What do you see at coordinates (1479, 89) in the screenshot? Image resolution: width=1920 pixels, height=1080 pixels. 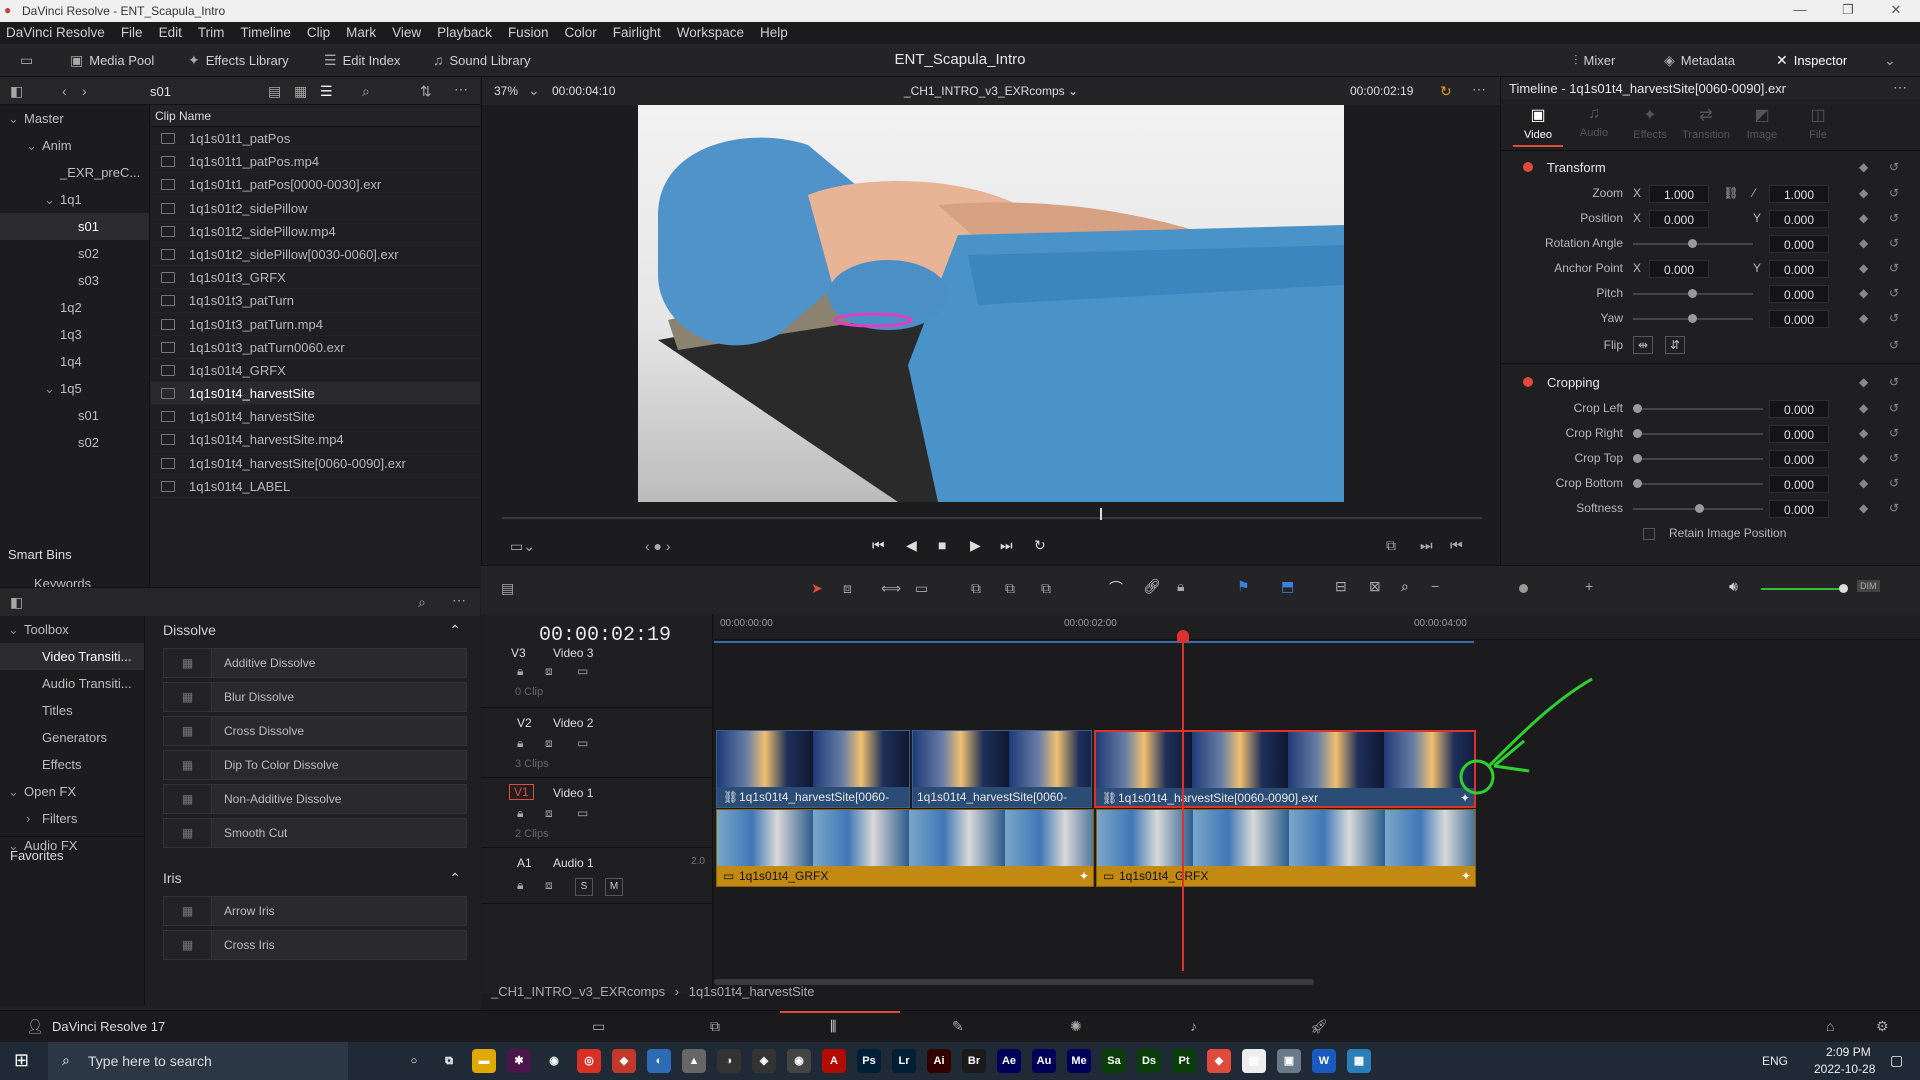 I see `more-options-icon: ⋯` at bounding box center [1479, 89].